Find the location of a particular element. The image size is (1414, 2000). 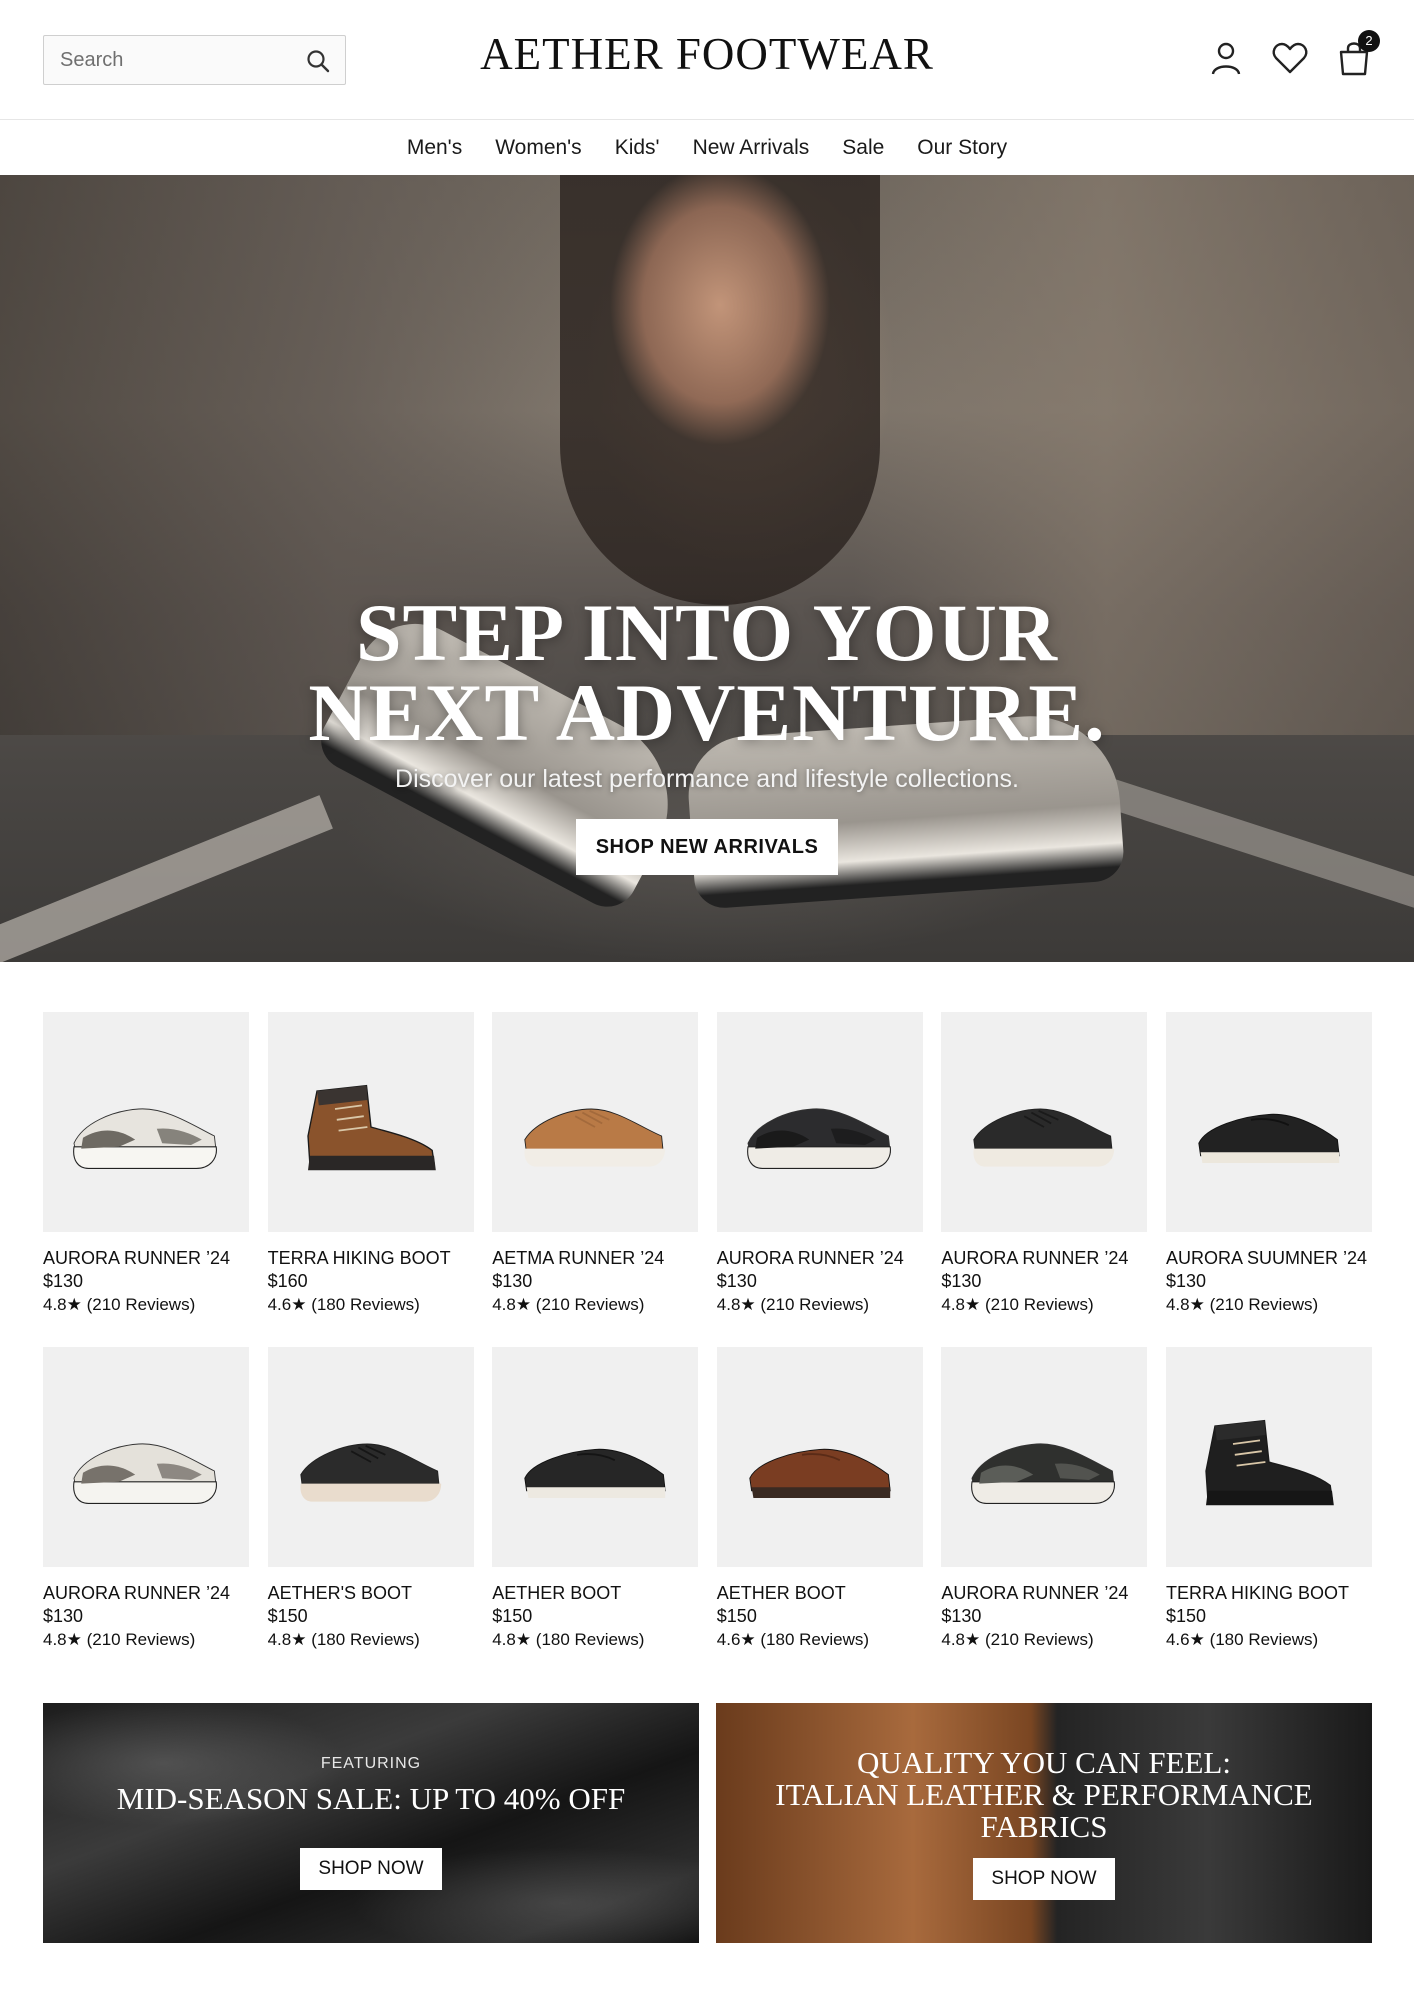

hero-road-marking is located at coordinates (166, 878).